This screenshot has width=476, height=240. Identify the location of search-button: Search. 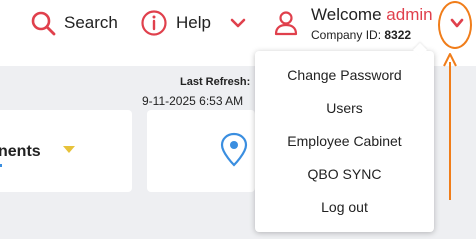
(74, 23).